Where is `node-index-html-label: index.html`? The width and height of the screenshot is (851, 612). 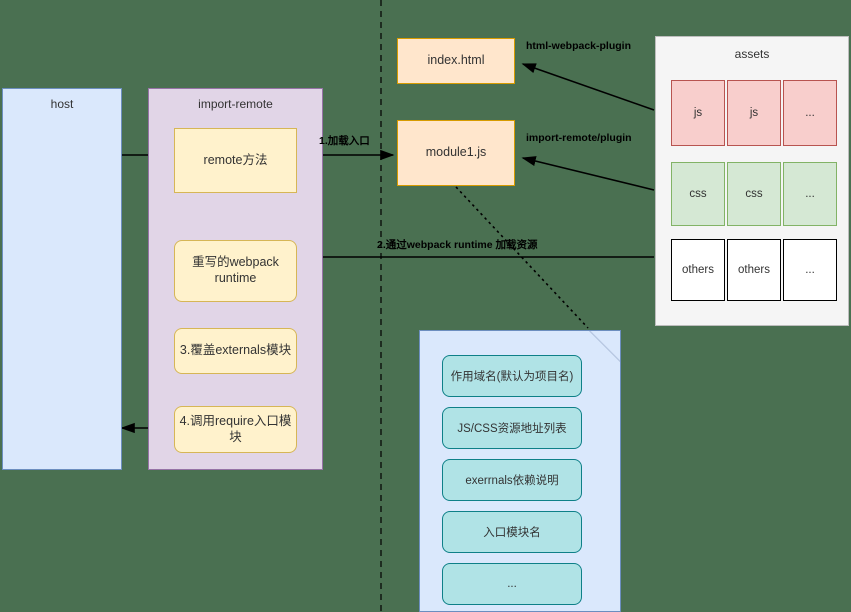
node-index-html-label: index.html is located at coordinates (456, 60).